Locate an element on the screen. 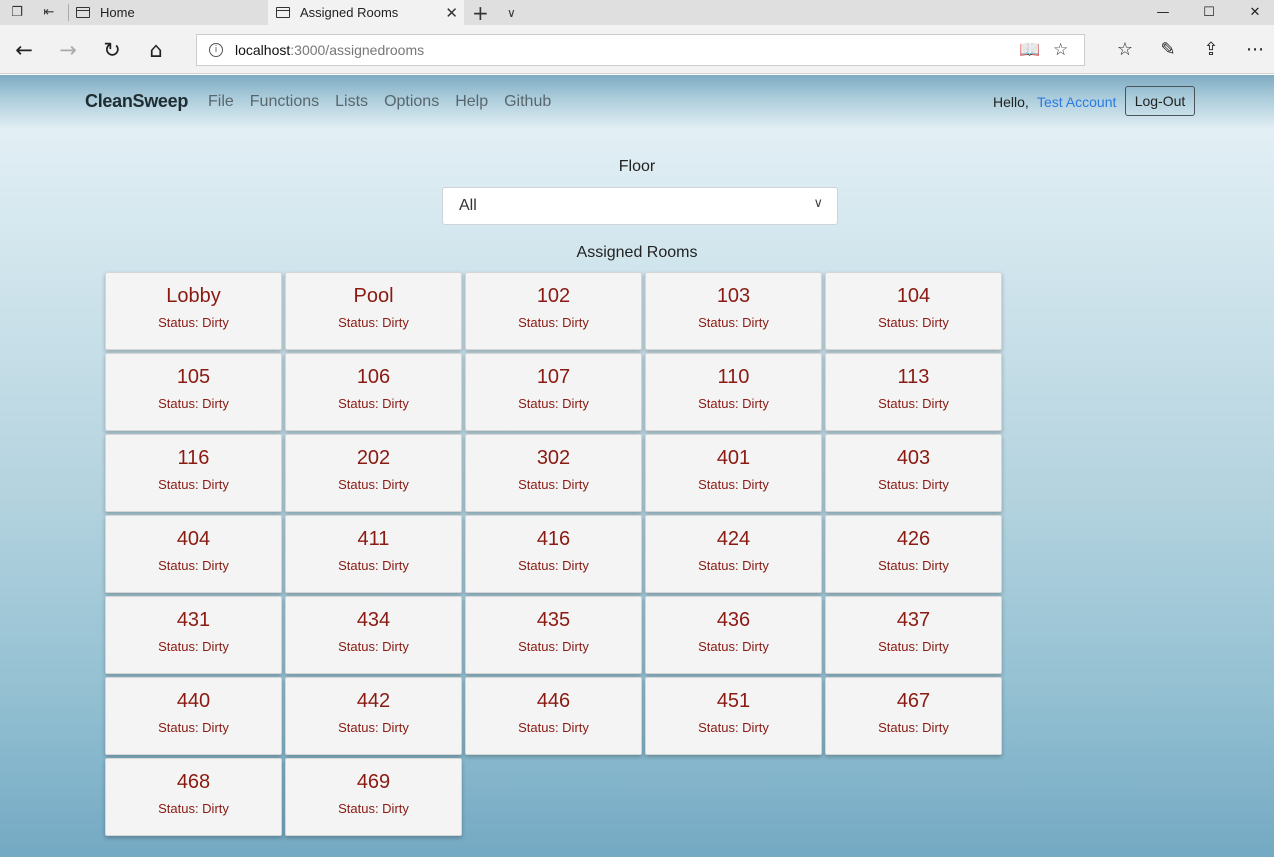 The width and height of the screenshot is (1274, 857). reading-view-icon: 📖 is located at coordinates (1029, 50).